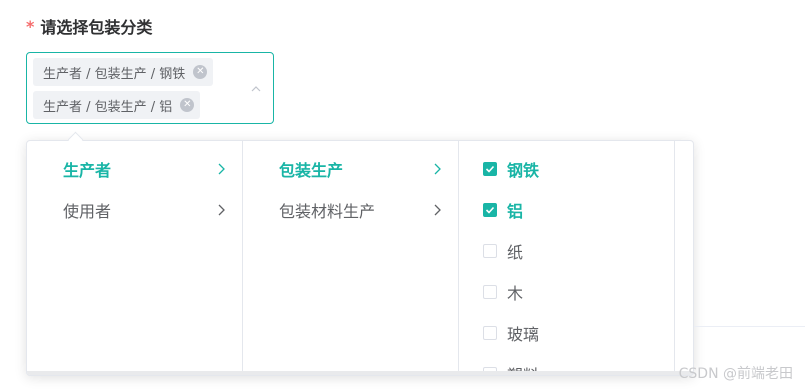 The image size is (805, 391). I want to click on menu-item-label: 包装材料生产, so click(327, 211).